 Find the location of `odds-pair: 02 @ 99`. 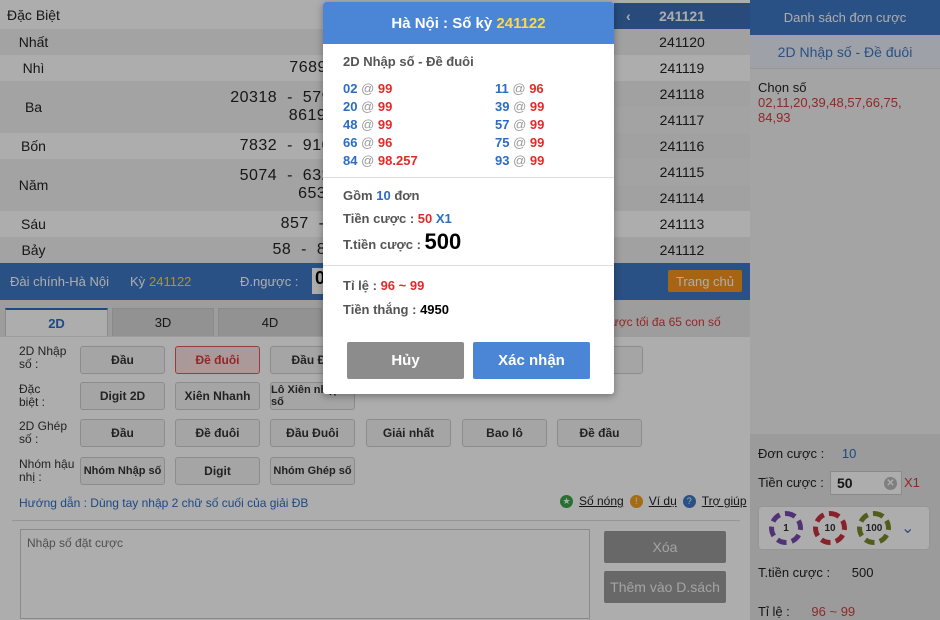

odds-pair: 02 @ 99 is located at coordinates (367, 88).